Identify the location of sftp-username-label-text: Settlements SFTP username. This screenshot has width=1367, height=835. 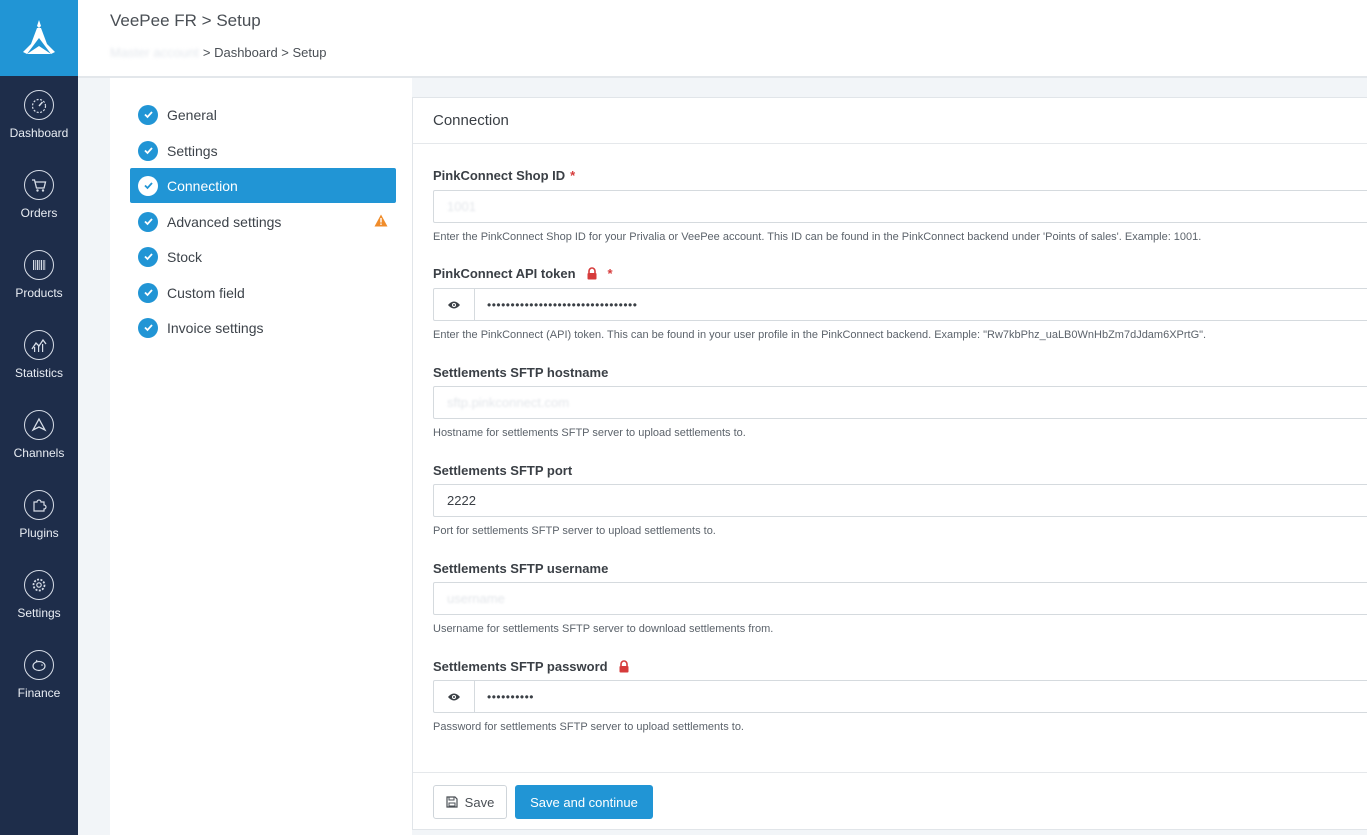
(521, 568).